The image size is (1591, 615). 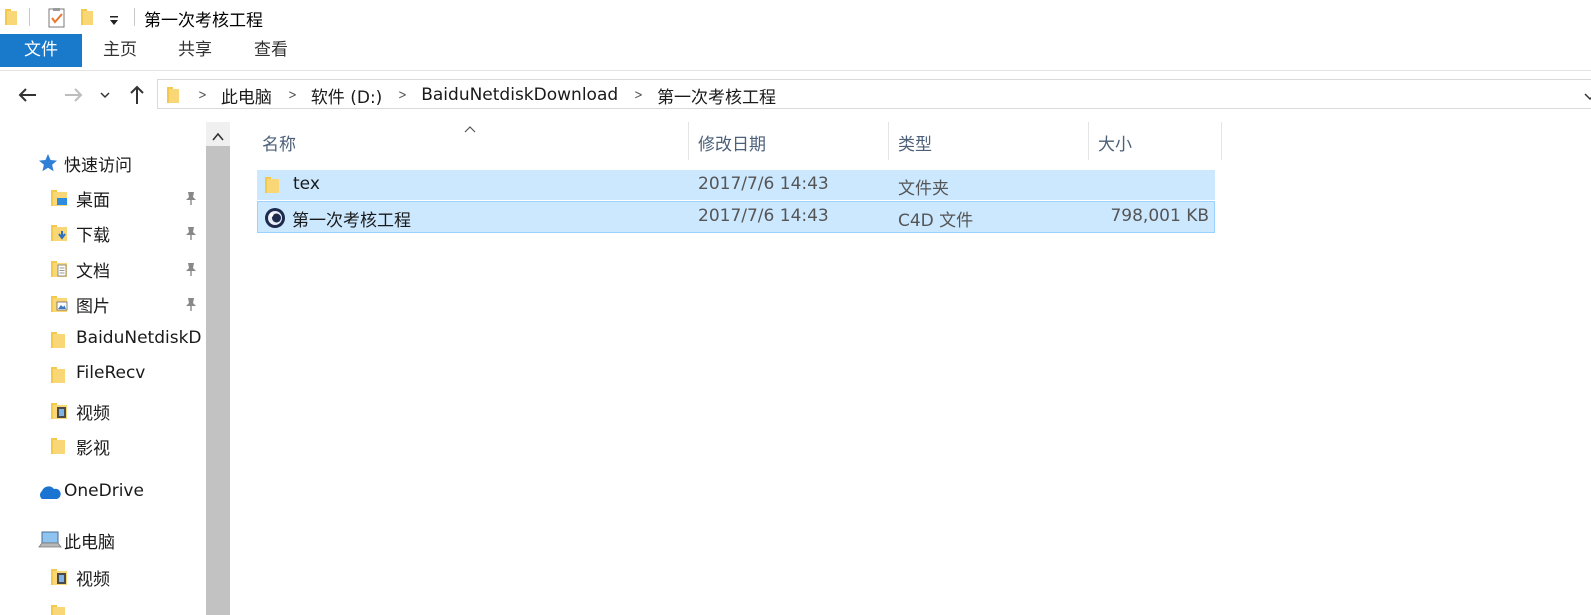 I want to click on breadcrumb-this-pc: 此电脑, so click(x=246, y=95).